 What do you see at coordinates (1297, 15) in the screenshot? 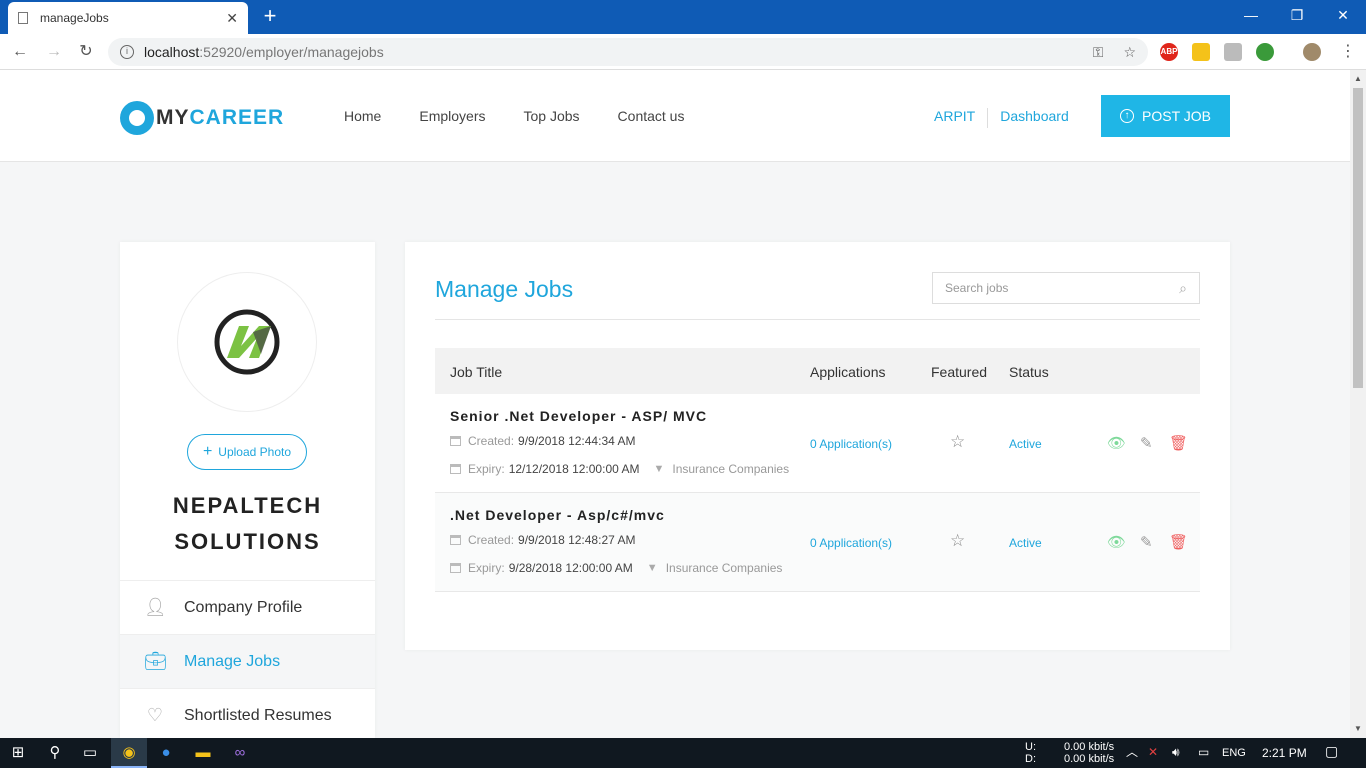
I see `restore-button: ❐` at bounding box center [1297, 15].